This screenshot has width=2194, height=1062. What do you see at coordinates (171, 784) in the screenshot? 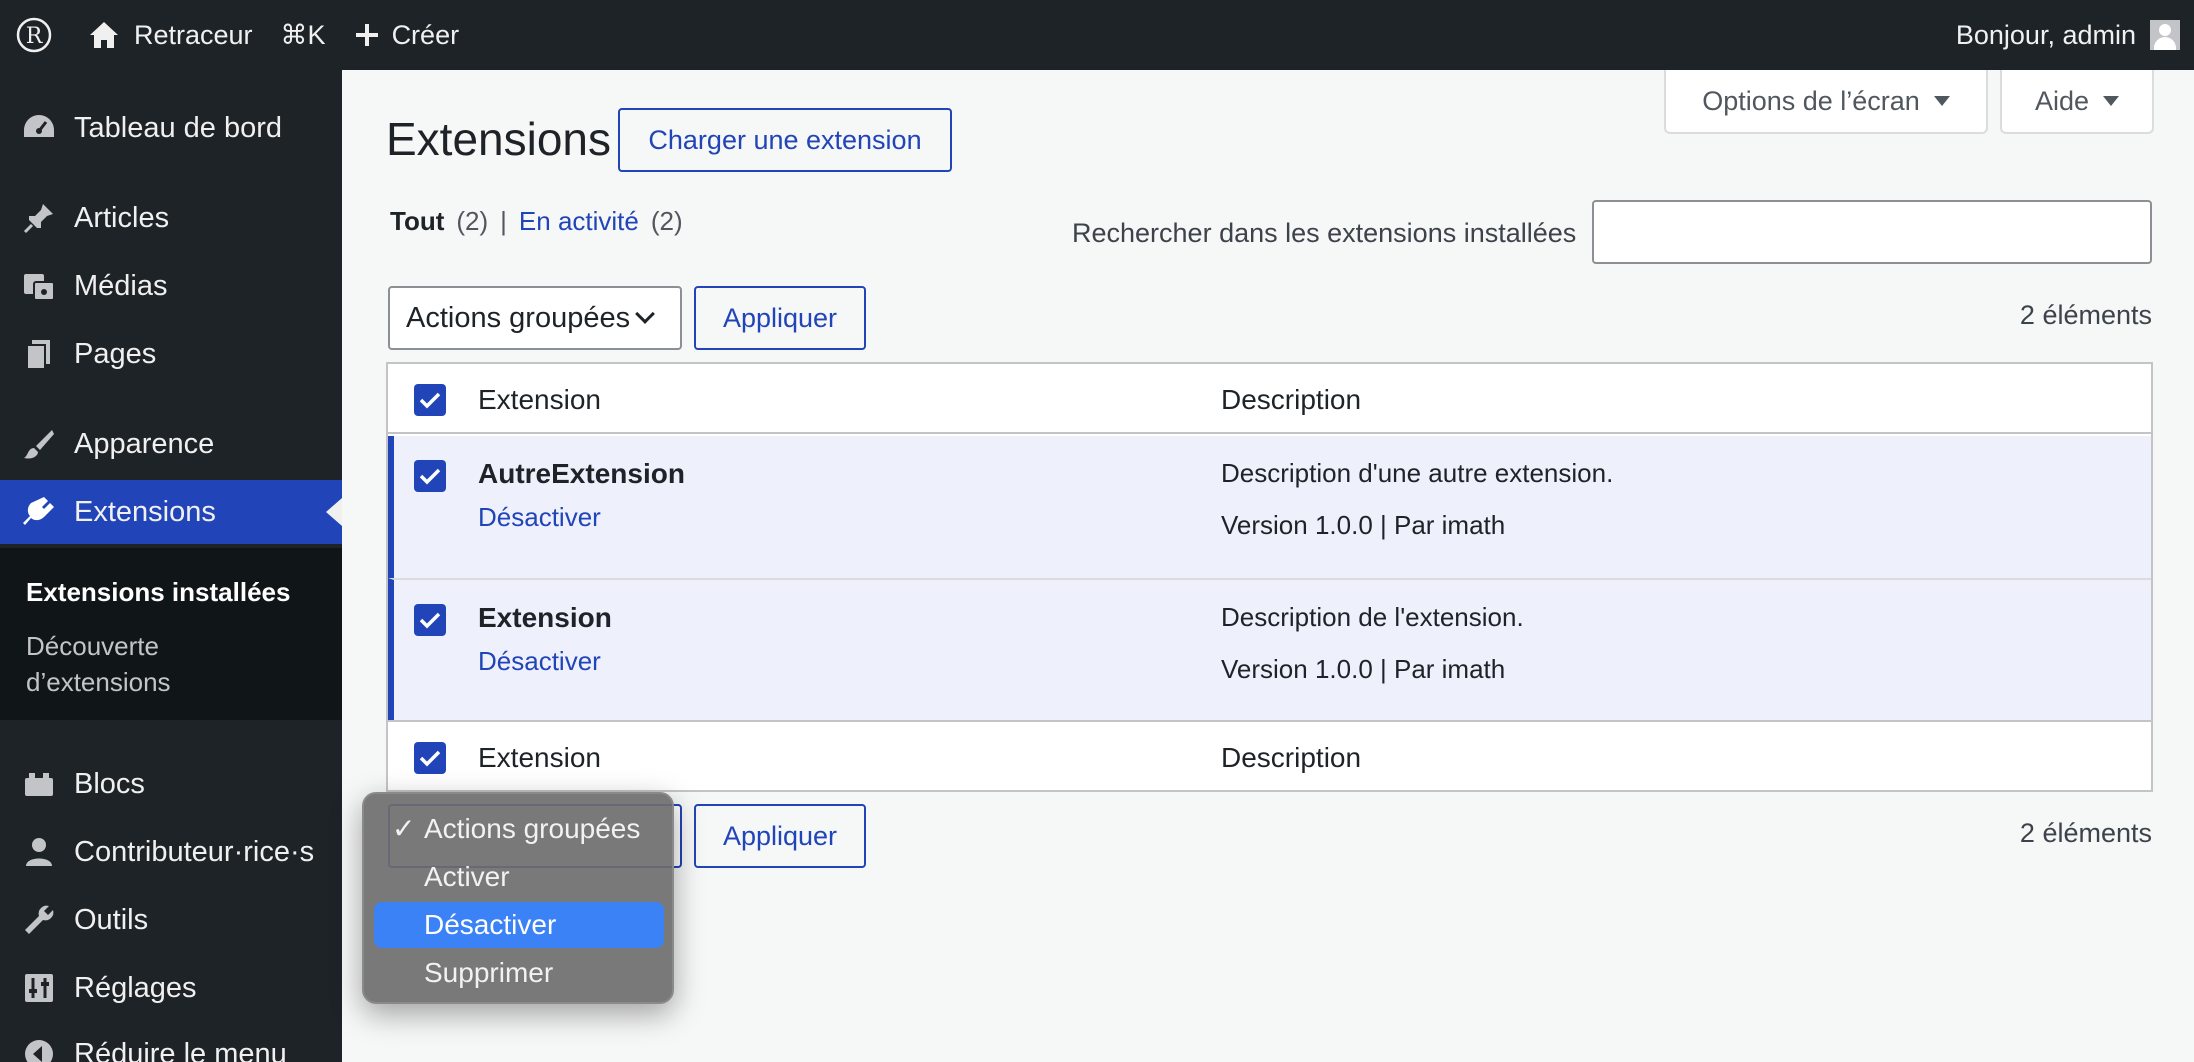
I see `sidebar-item-blocks: Blocs` at bounding box center [171, 784].